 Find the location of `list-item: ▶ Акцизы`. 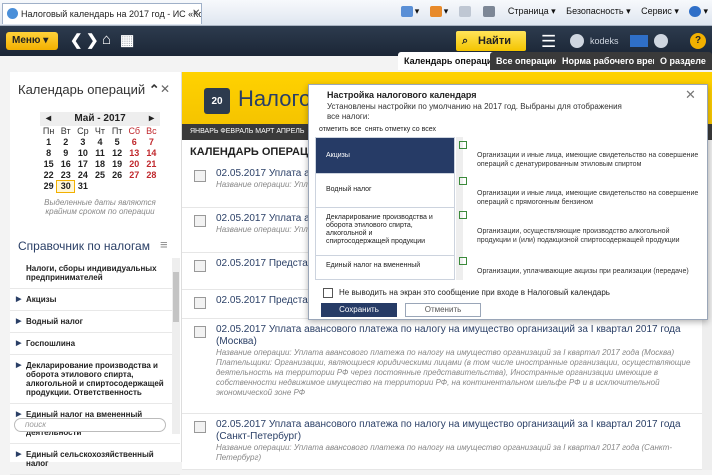

list-item: ▶ Акцизы is located at coordinates (95, 300).